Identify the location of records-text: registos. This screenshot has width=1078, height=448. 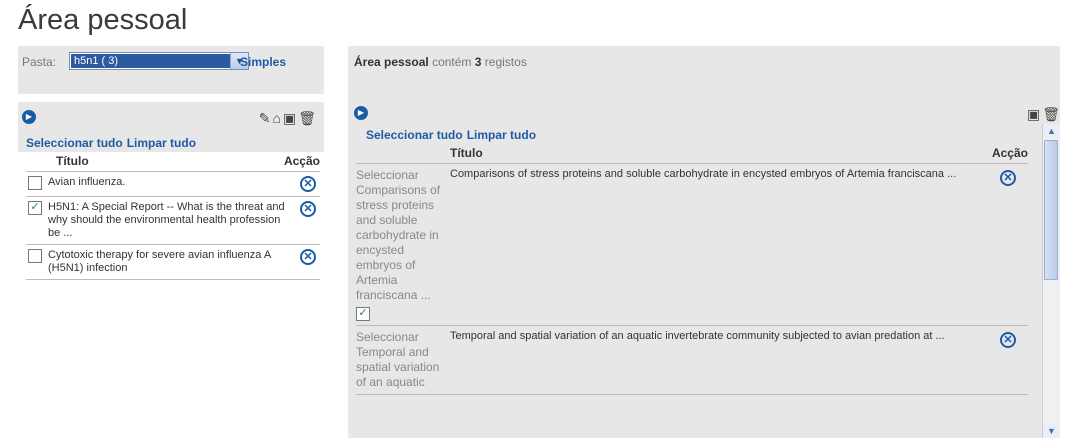
(505, 62).